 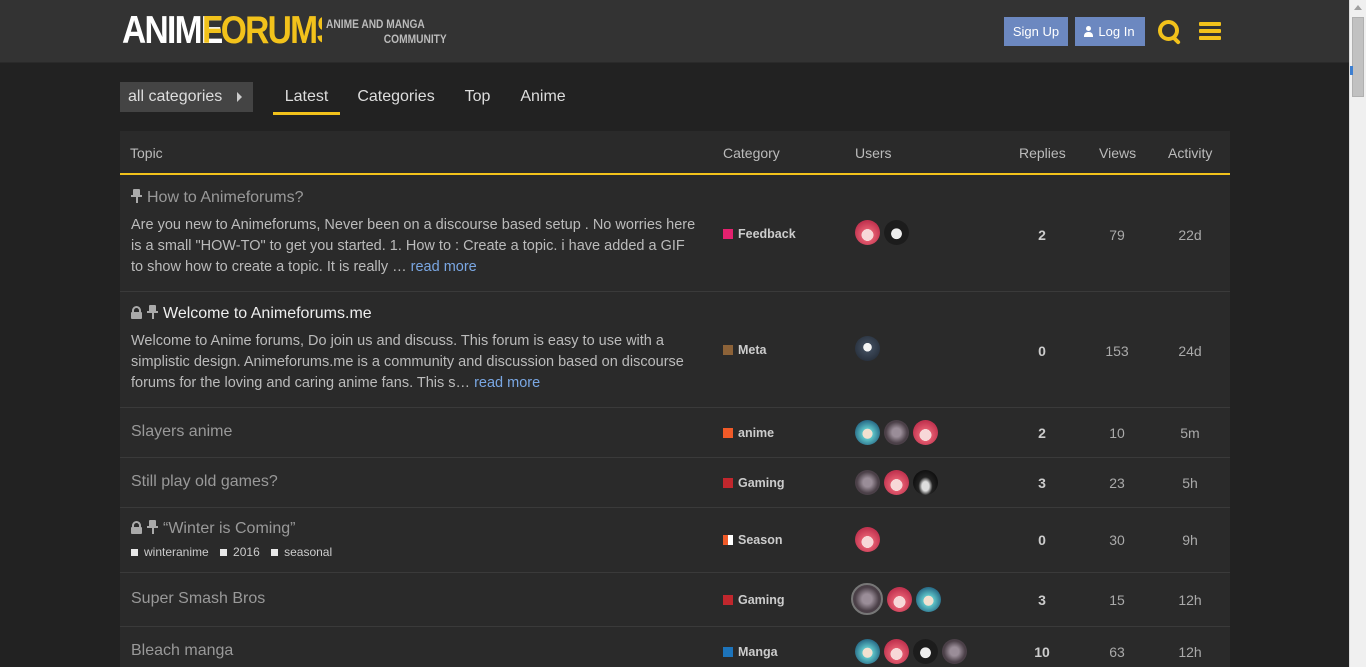 What do you see at coordinates (543, 98) in the screenshot?
I see `tab-anime: Anime` at bounding box center [543, 98].